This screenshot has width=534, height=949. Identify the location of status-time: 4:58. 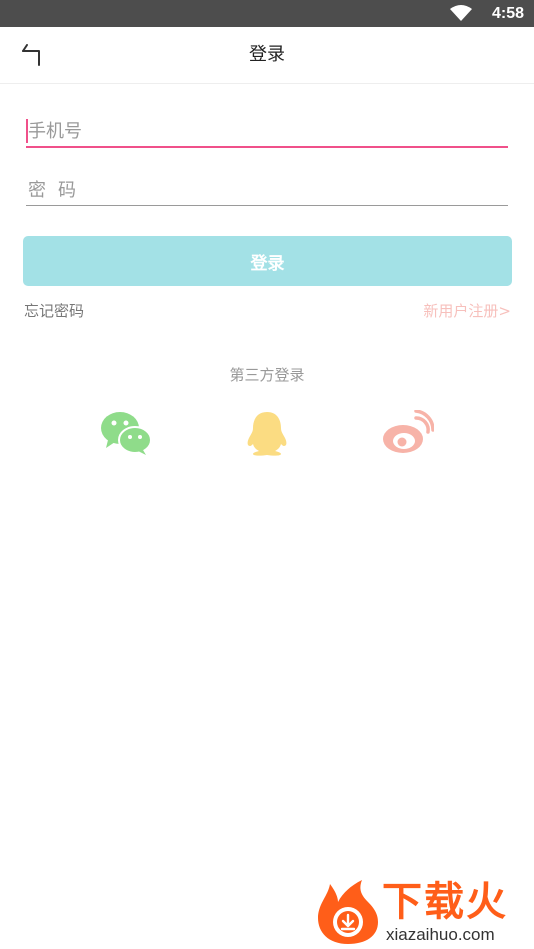
(507, 13).